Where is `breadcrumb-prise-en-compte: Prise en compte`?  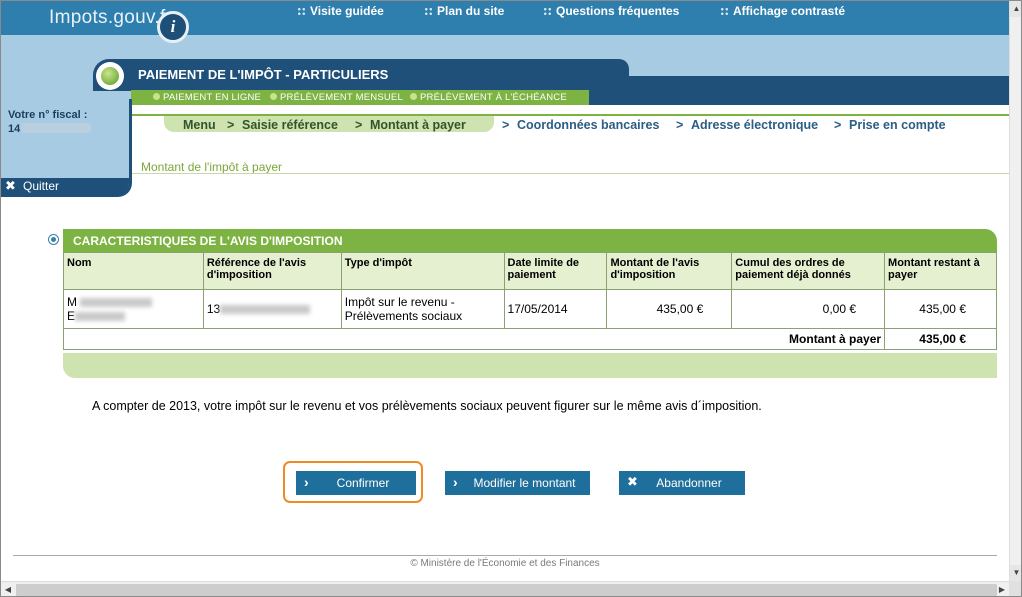
breadcrumb-prise-en-compte: Prise en compte is located at coordinates (897, 125).